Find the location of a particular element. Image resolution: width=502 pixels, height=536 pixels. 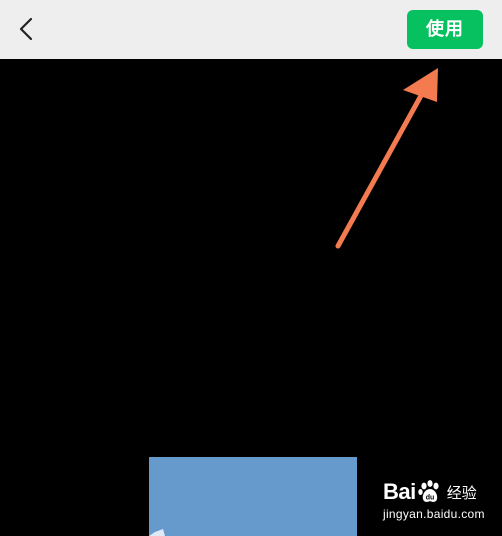

preview-corner-mark is located at coordinates (157, 532).